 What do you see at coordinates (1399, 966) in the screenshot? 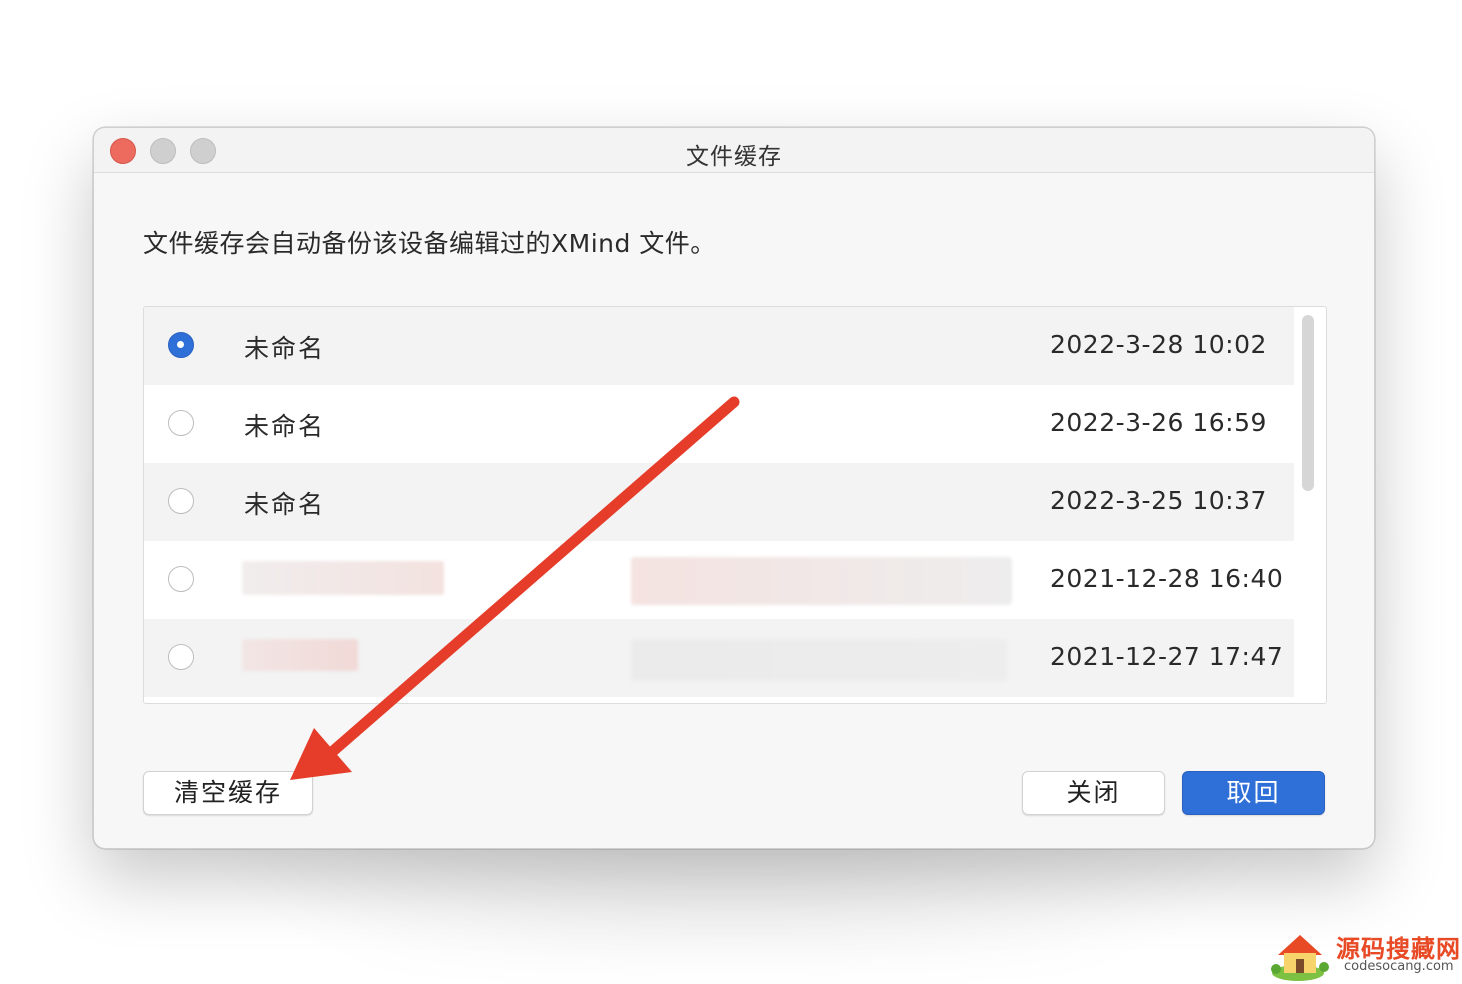
I see `watermark-url: codesocang.com` at bounding box center [1399, 966].